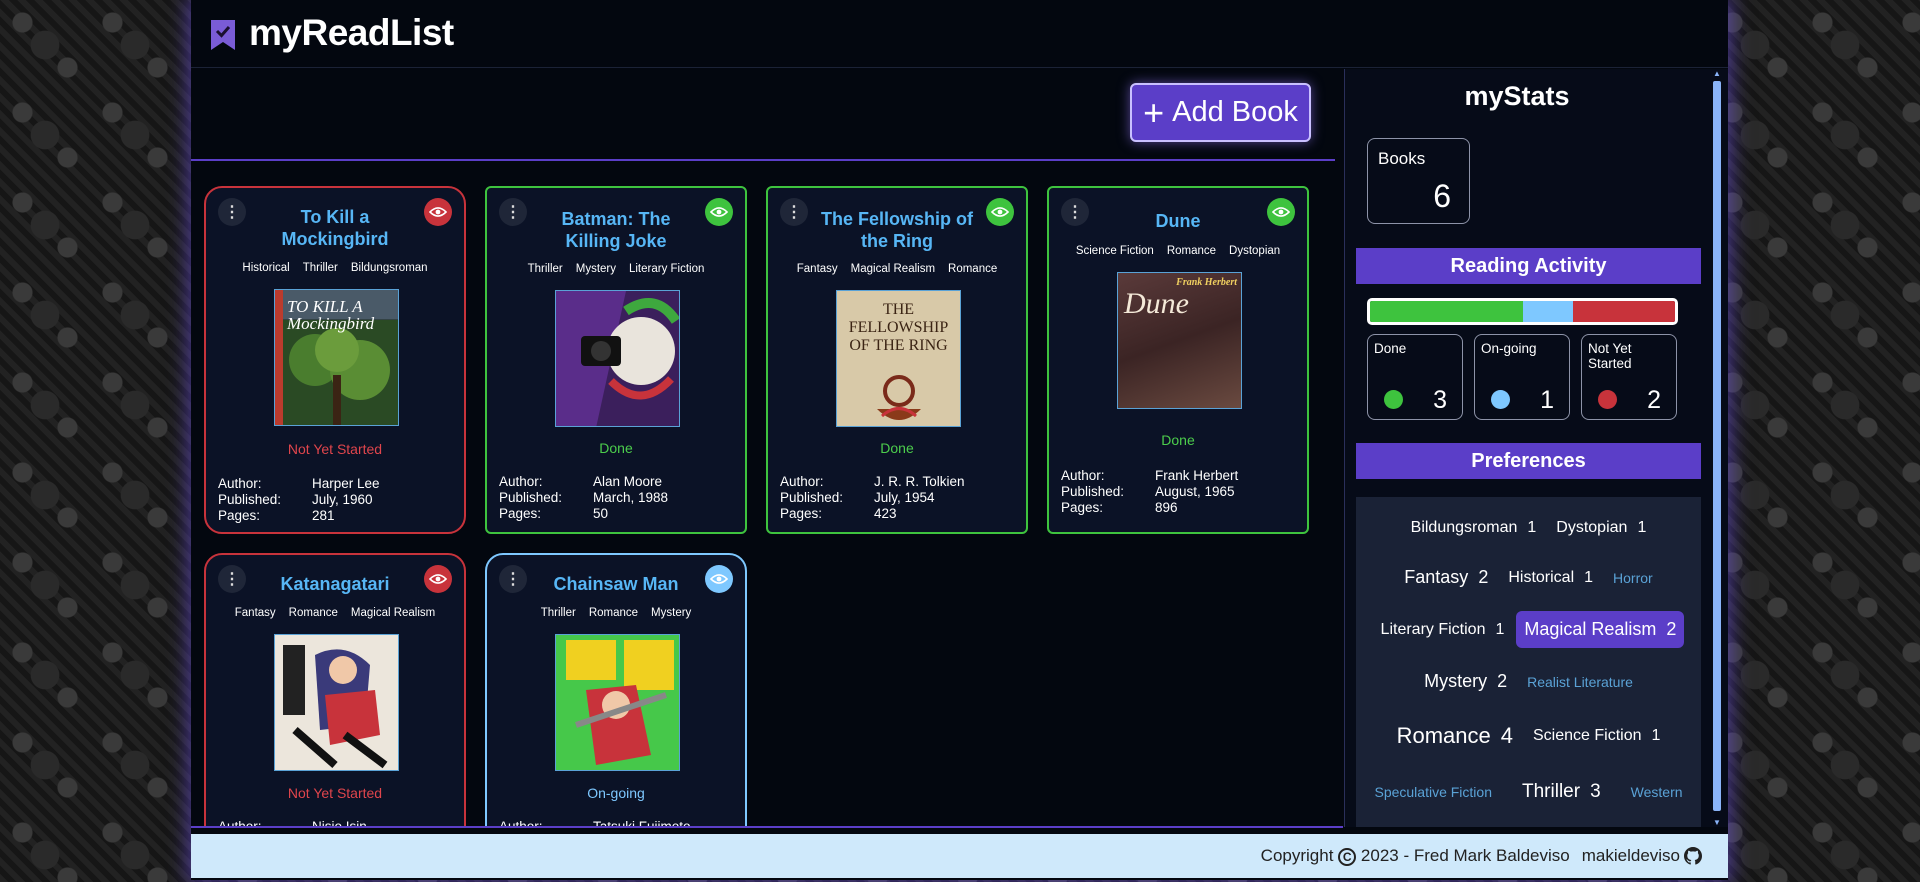 This screenshot has height=882, width=1920. What do you see at coordinates (631, 497) in the screenshot?
I see `published-value: March, 1988` at bounding box center [631, 497].